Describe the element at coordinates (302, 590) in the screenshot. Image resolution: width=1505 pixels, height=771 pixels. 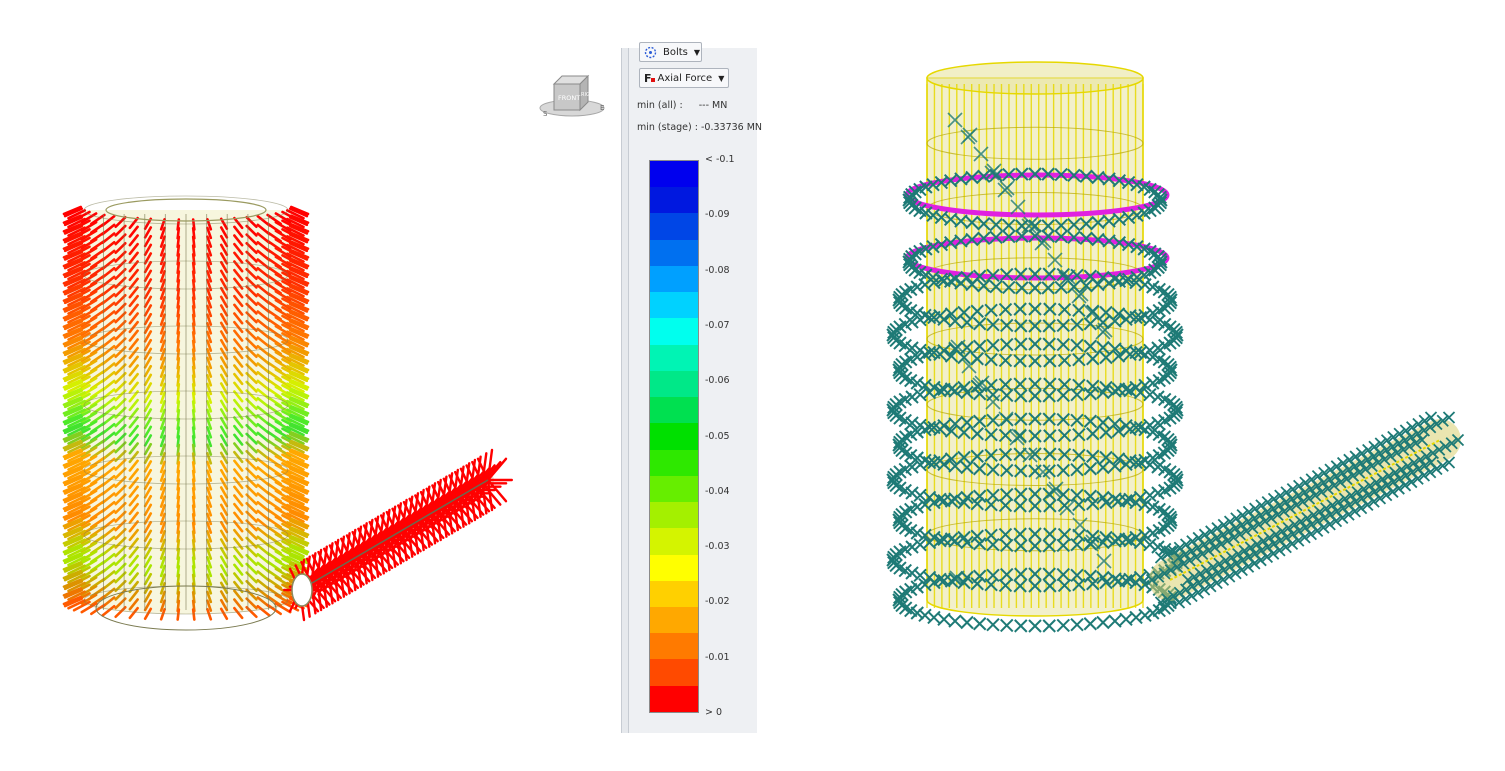
I see `tunnel-portal` at that location.